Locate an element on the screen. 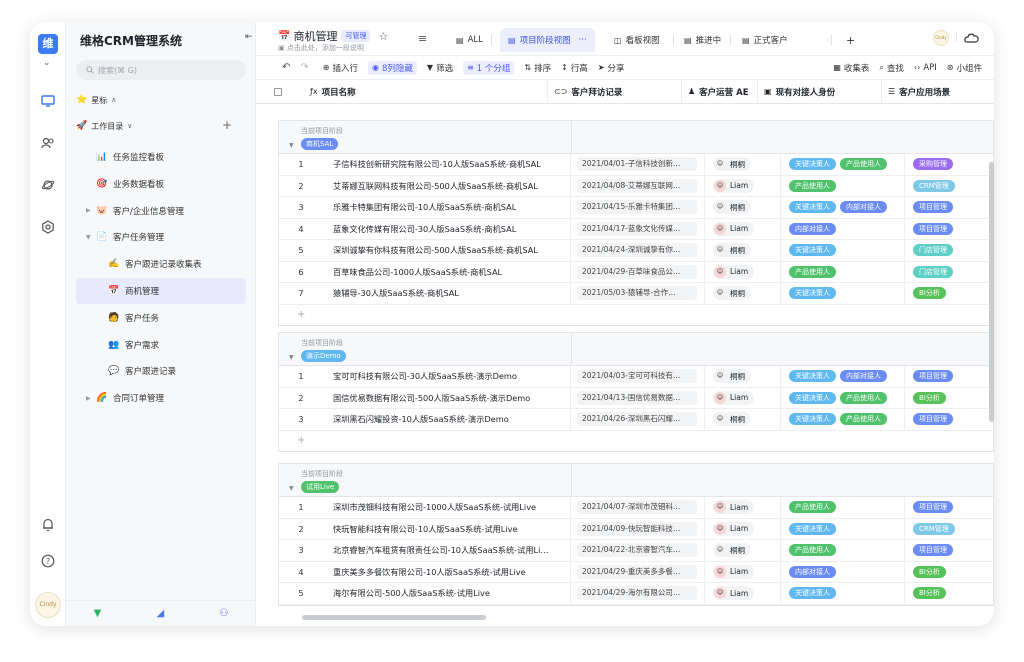 The width and height of the screenshot is (1024, 662). sort-button: ⇅ 排序 is located at coordinates (537, 68).